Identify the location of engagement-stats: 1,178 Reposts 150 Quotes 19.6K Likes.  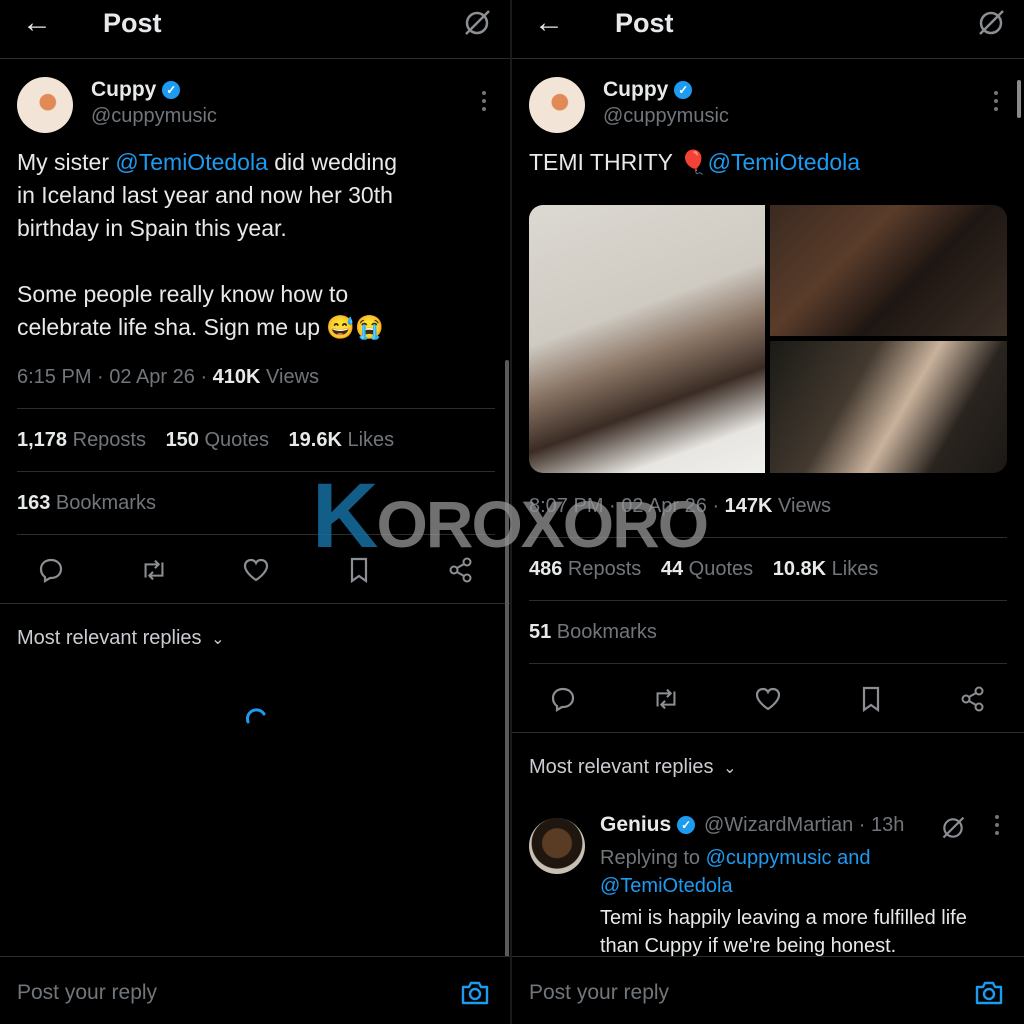
(205, 440).